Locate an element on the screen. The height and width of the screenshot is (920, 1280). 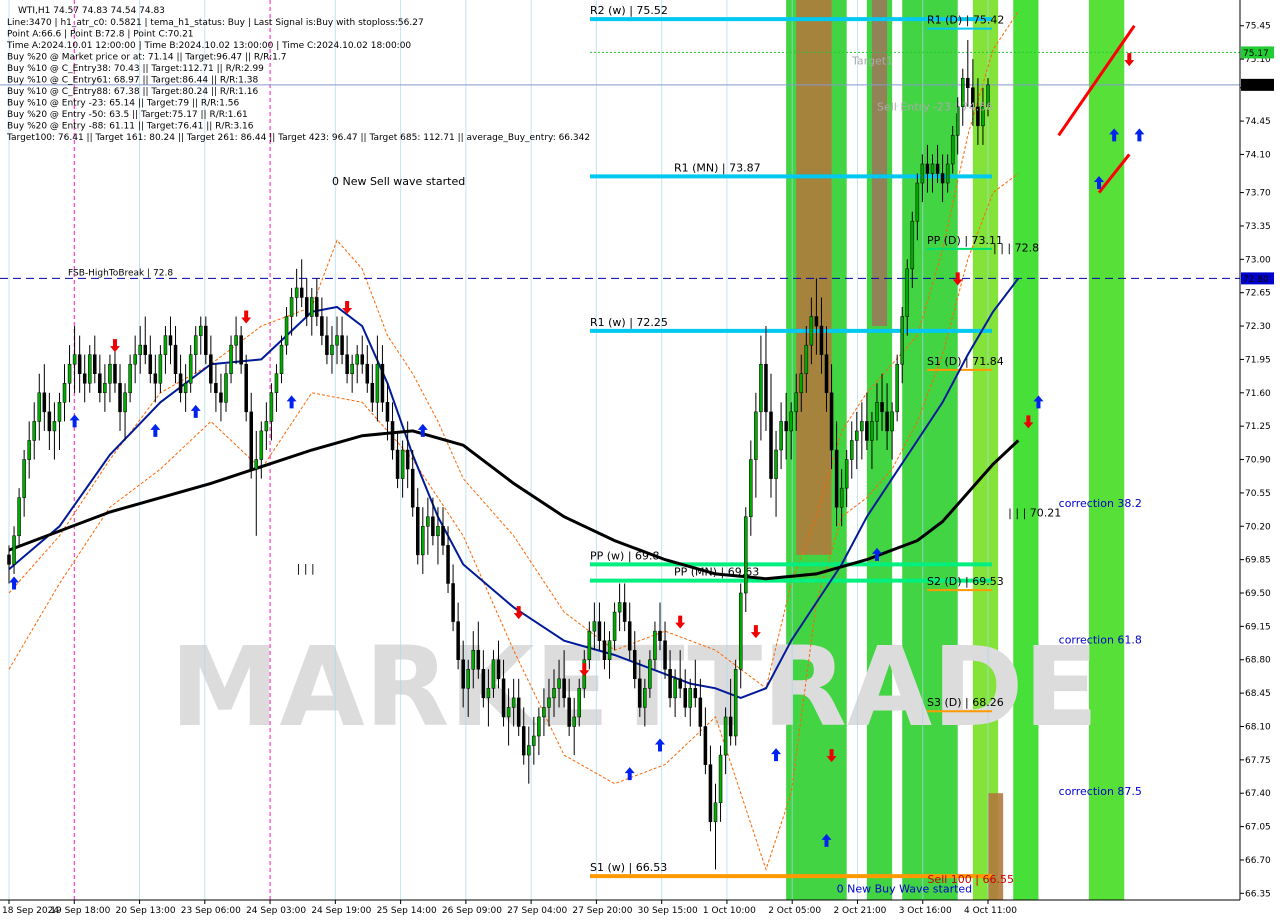
x-tick-label-14: 3 Oct 16:00 is located at coordinates (925, 911).